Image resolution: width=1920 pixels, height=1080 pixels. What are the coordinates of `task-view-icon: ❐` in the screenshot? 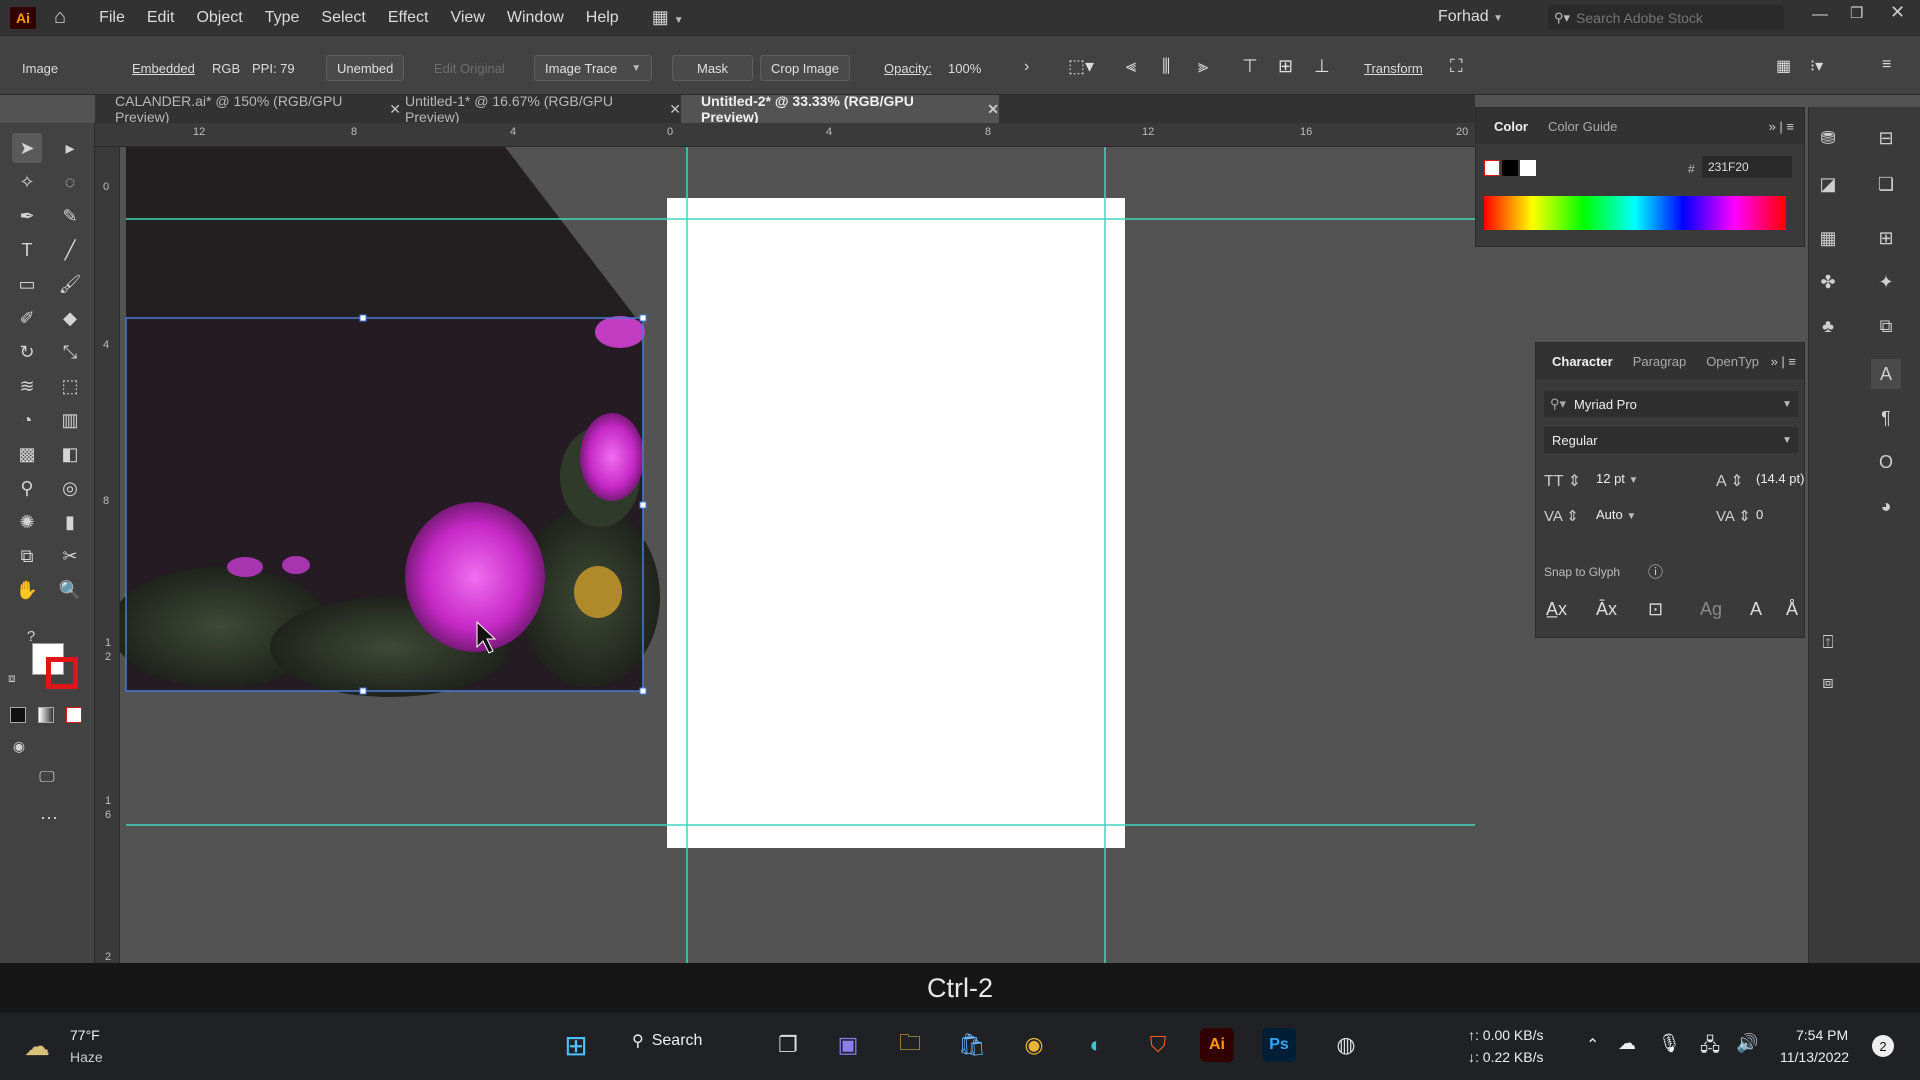 It's located at (788, 1045).